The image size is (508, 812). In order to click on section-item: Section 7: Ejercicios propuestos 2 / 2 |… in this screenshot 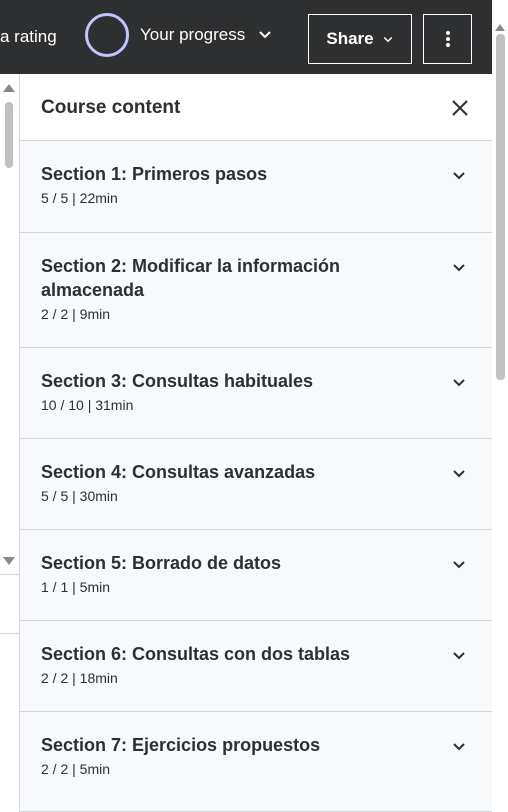, I will do `click(256, 762)`.